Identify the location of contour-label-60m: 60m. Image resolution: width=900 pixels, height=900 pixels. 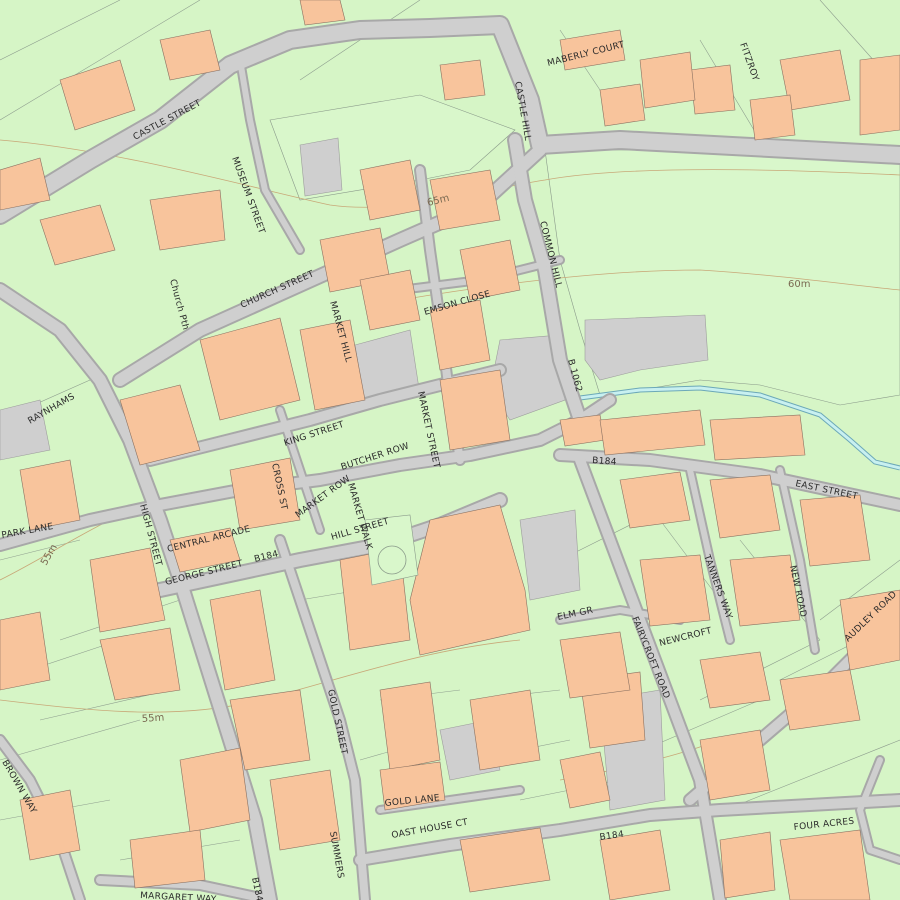
(799, 284).